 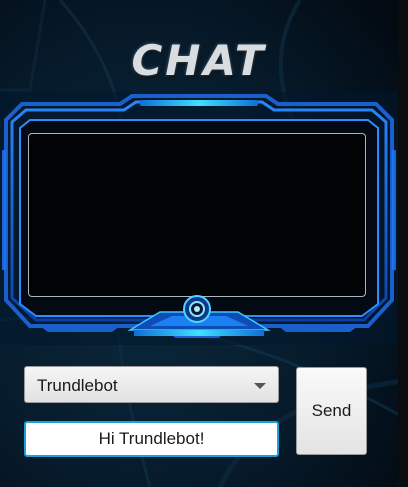 What do you see at coordinates (331, 411) in the screenshot?
I see `send-button: Send` at bounding box center [331, 411].